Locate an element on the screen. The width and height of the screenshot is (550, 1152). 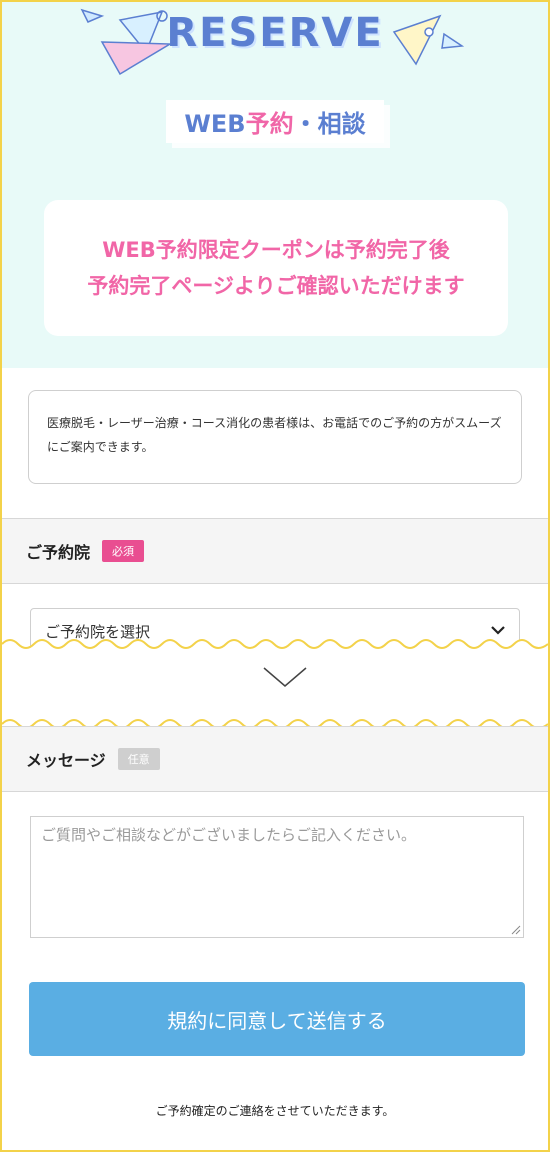
message-section-header: メッセージ 任意 is located at coordinates (275, 759).